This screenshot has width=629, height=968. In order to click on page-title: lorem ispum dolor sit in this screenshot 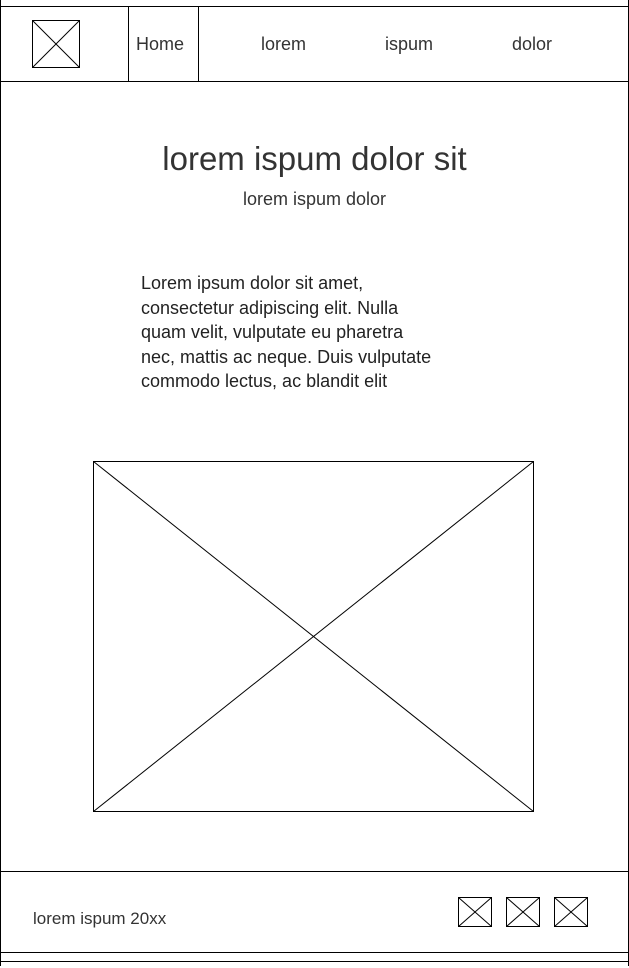, I will do `click(314, 158)`.